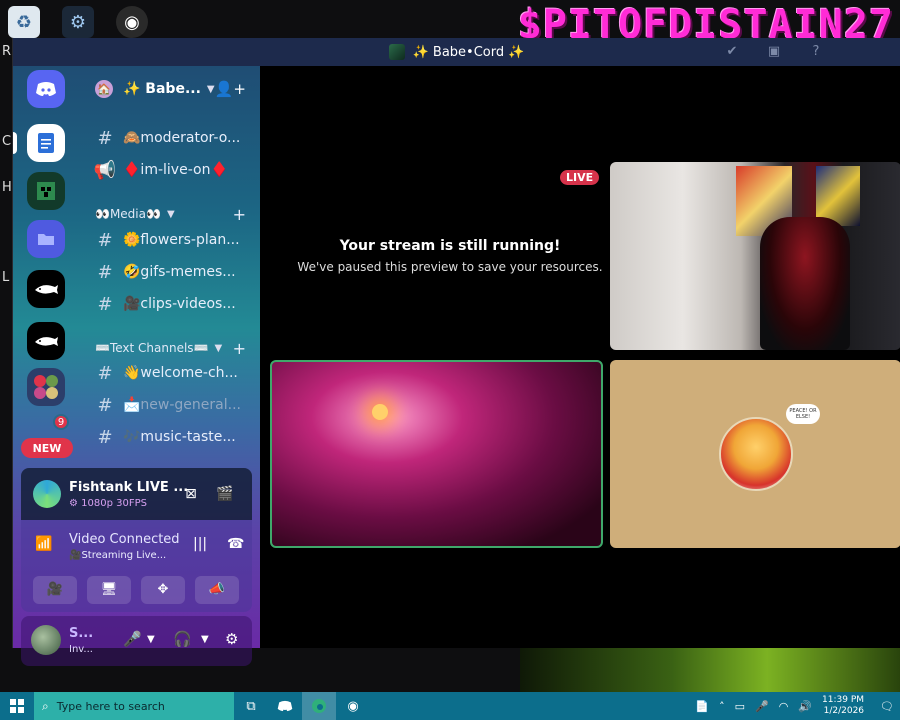 This screenshot has height=720, width=900. Describe the element at coordinates (225, 494) in the screenshot. I see `clip-icon: 🎬` at that location.